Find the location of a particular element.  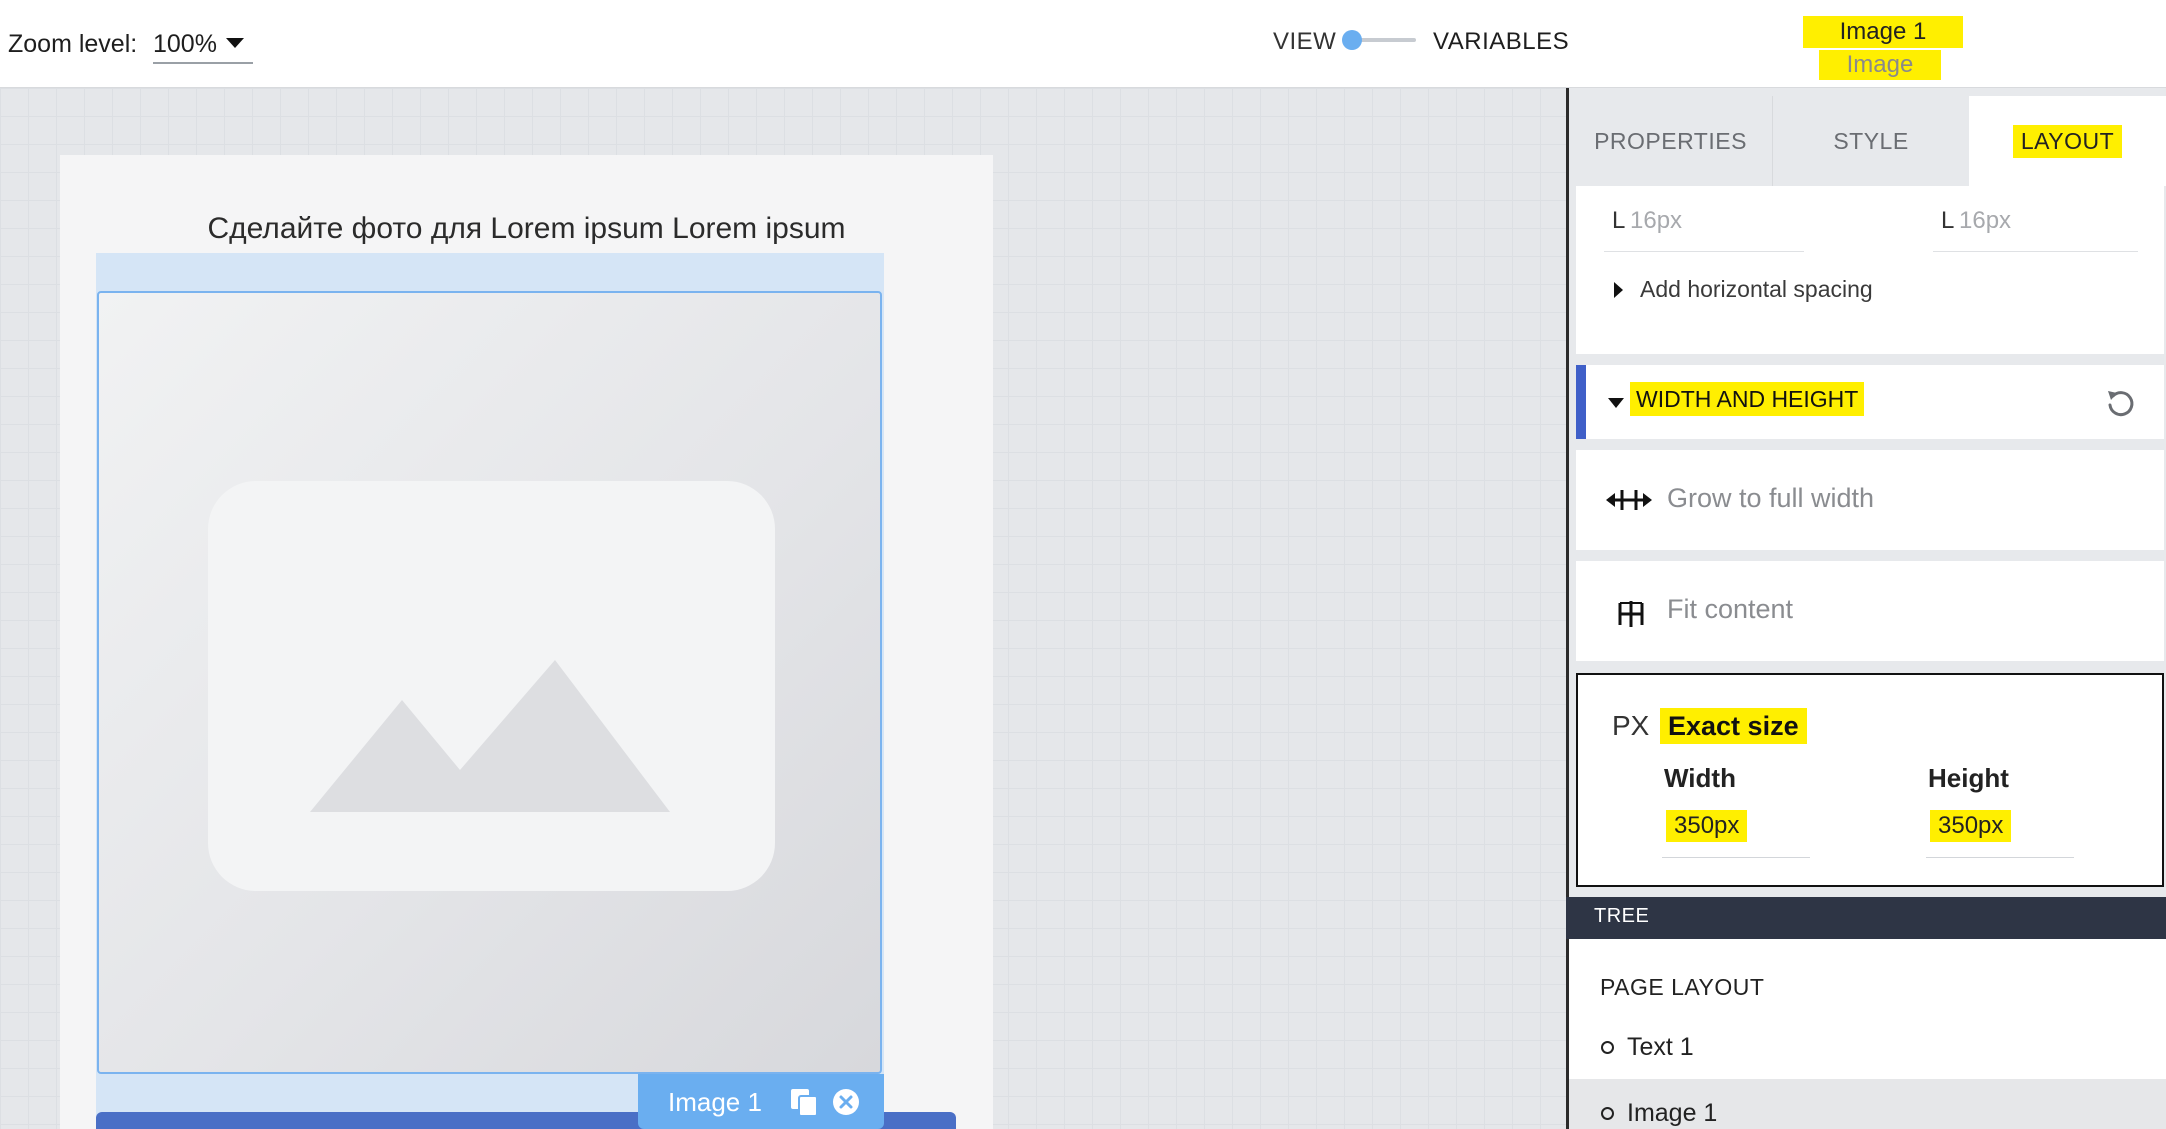

spacing-right-label: L is located at coordinates (1948, 220).